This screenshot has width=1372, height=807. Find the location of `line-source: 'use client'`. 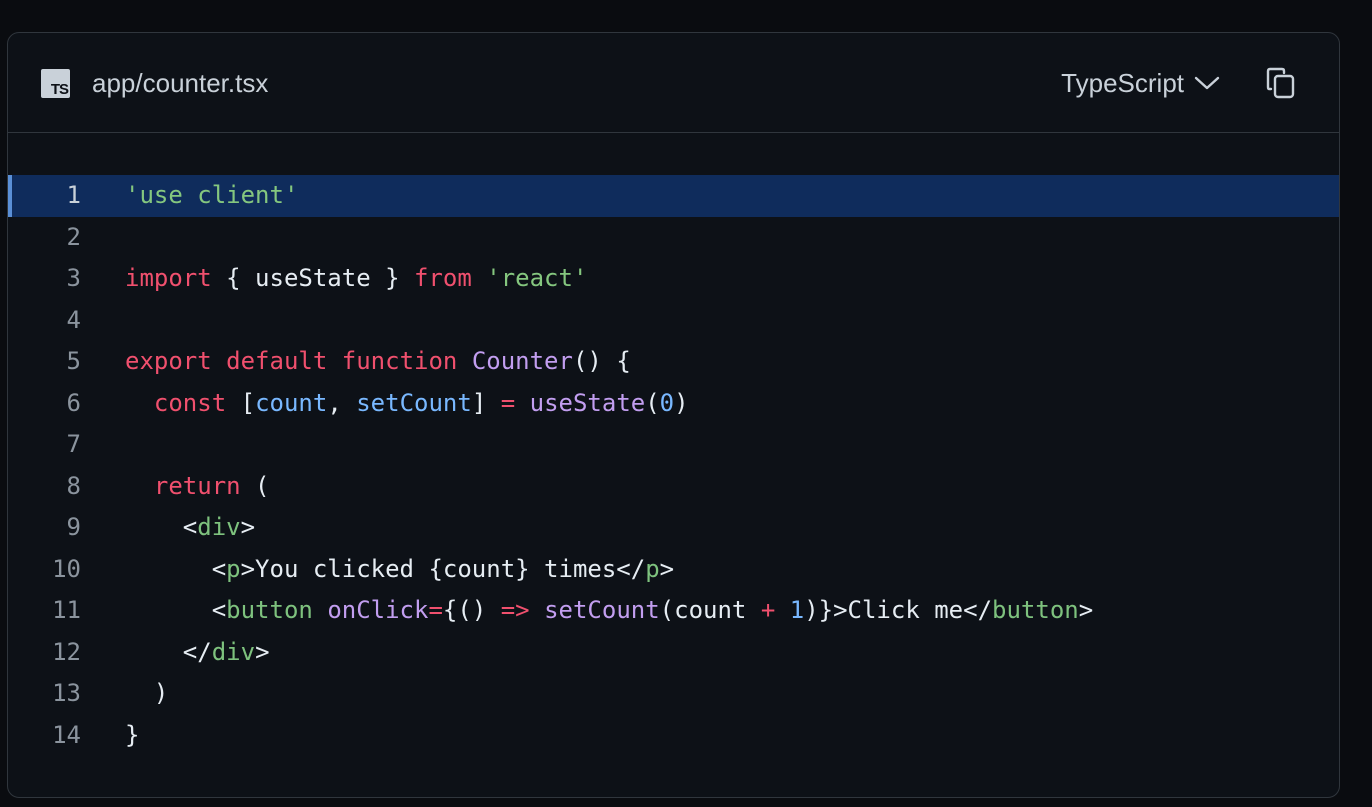

line-source: 'use client' is located at coordinates (211, 196).